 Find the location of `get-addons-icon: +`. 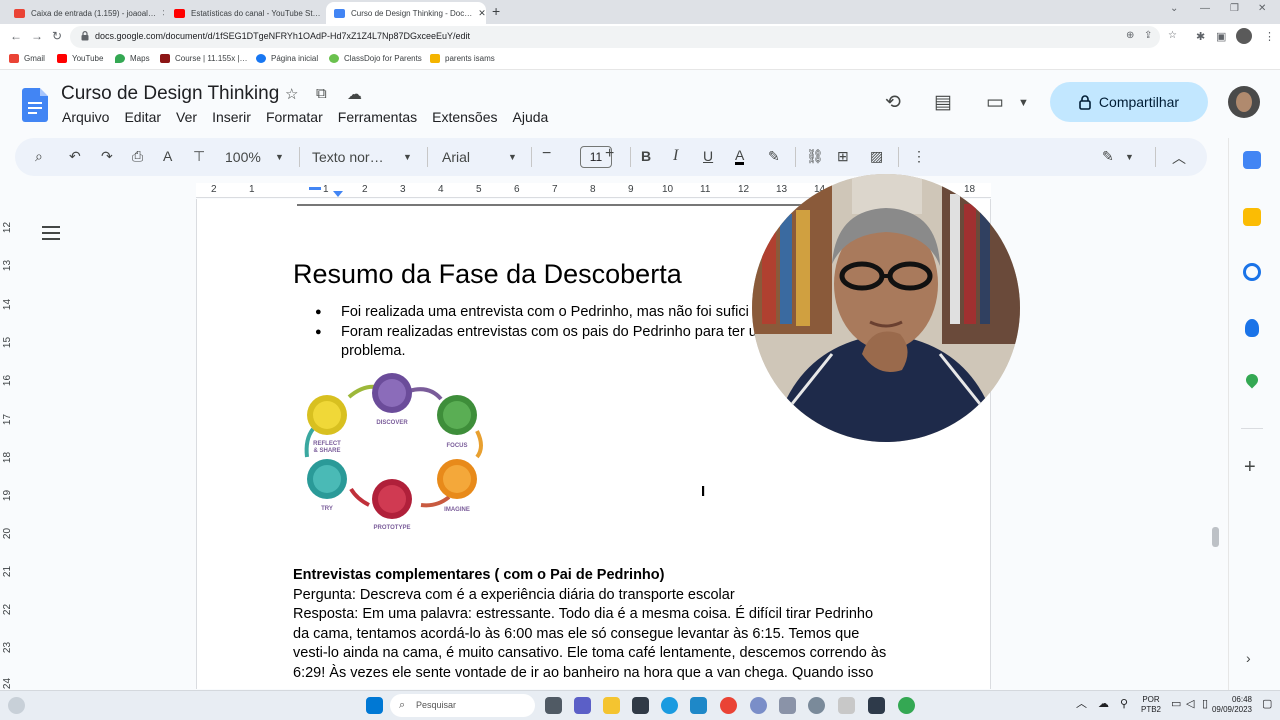

get-addons-icon: + is located at coordinates (1250, 467).